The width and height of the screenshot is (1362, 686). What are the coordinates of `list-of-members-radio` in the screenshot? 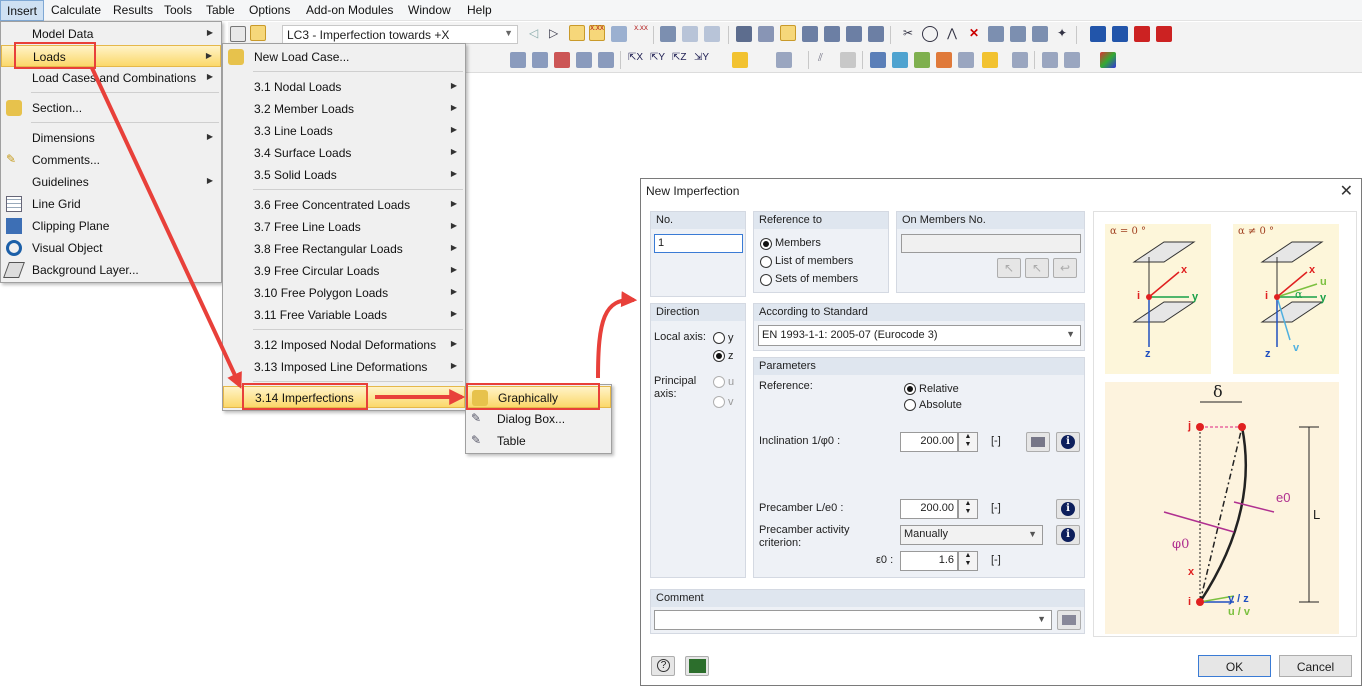 It's located at (766, 262).